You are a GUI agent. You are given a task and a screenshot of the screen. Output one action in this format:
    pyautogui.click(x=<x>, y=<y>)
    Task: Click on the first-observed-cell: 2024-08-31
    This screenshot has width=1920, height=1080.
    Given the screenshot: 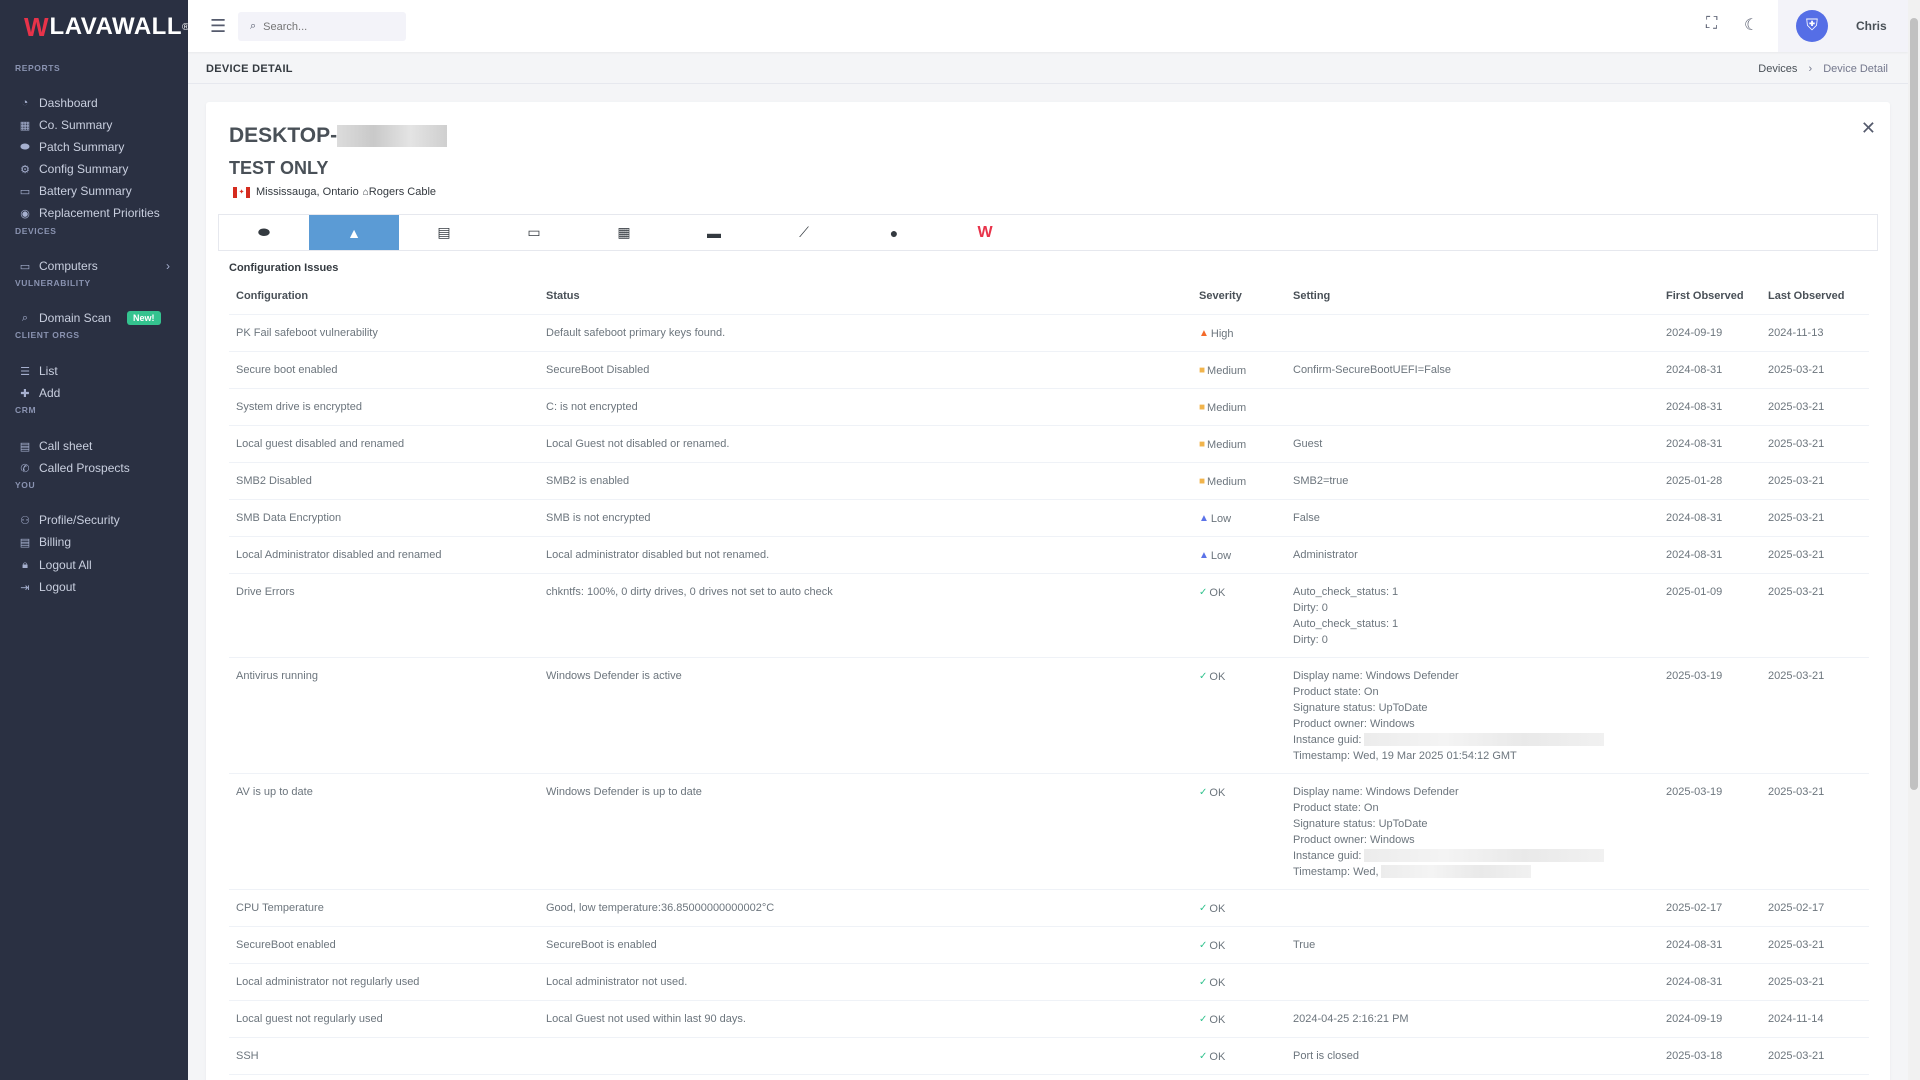 What is the action you would take?
    pyautogui.click(x=1710, y=518)
    